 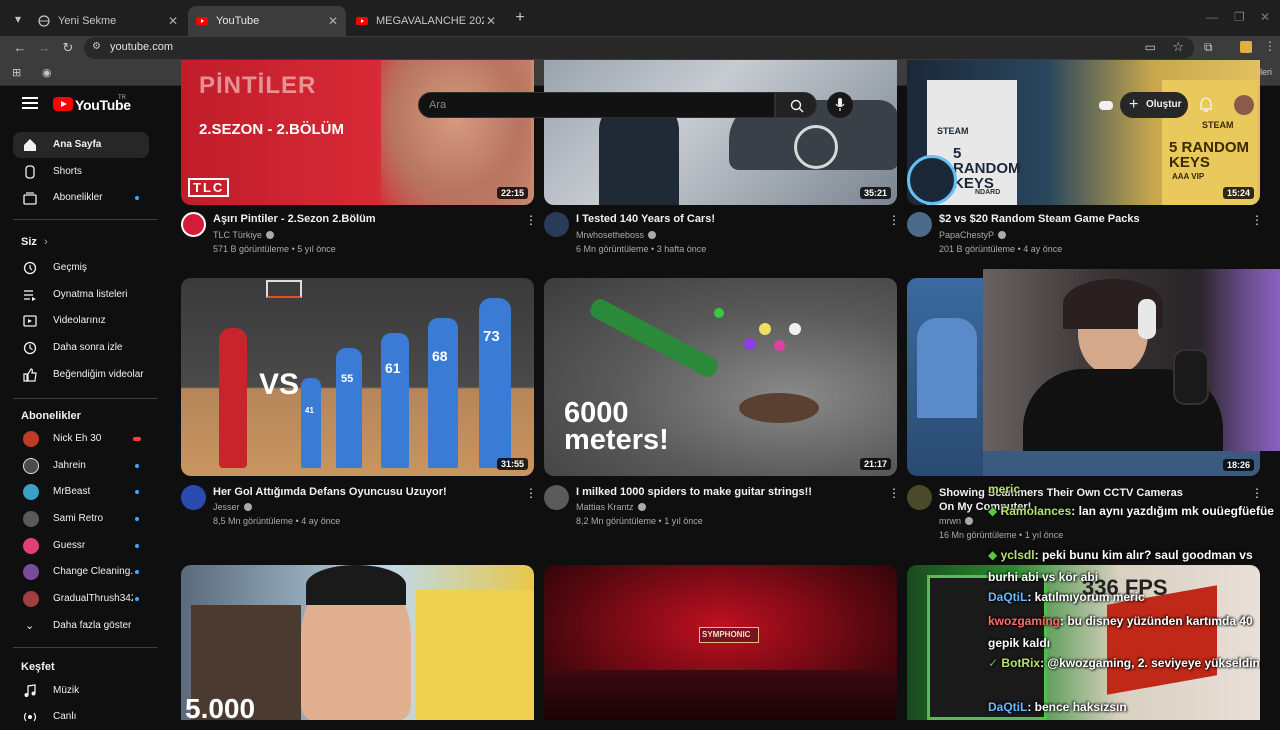 I want to click on video-thumbnail: SYMPHONIC, so click(x=720, y=642).